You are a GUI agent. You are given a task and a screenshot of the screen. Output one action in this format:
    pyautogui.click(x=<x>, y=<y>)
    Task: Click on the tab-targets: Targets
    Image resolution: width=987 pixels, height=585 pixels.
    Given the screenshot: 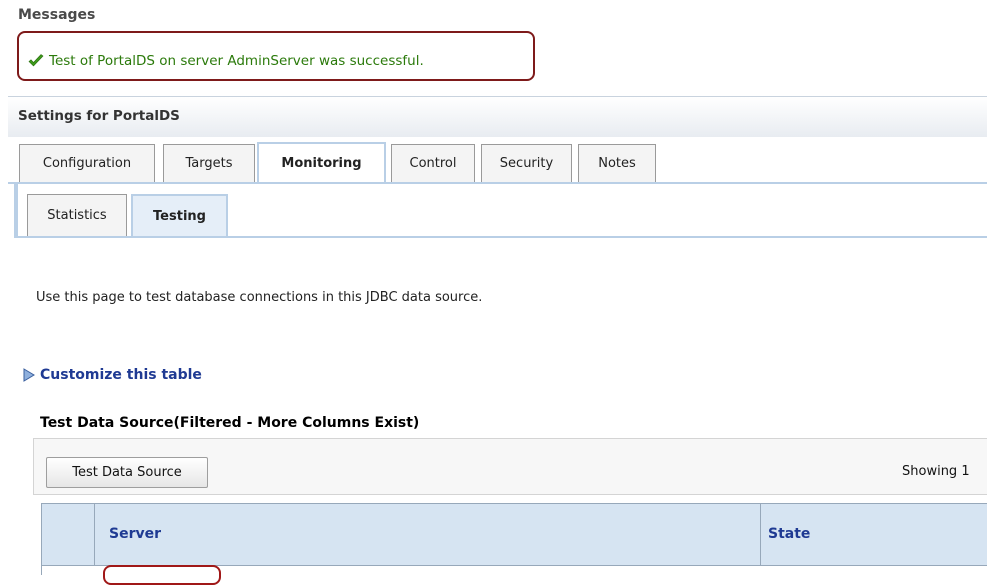 What is the action you would take?
    pyautogui.click(x=209, y=163)
    